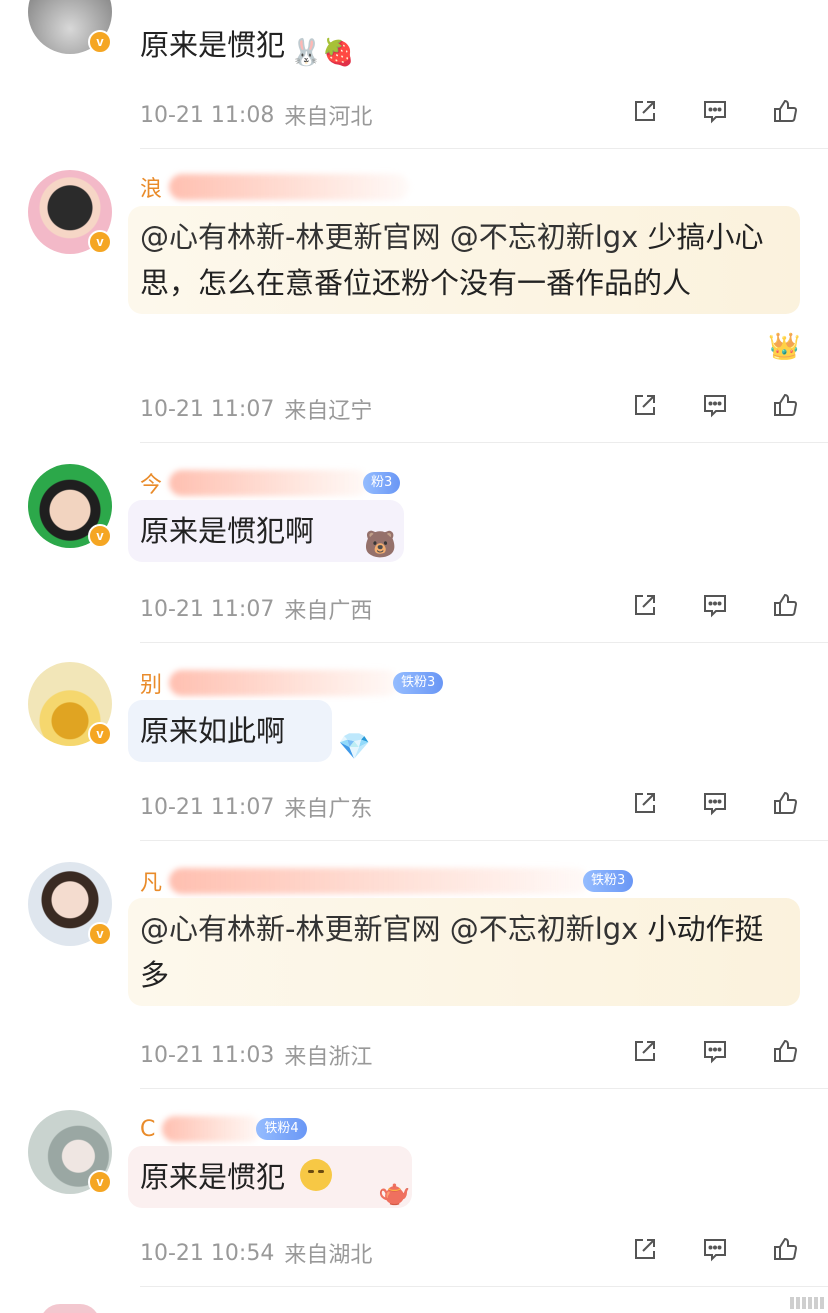  What do you see at coordinates (266, 531) in the screenshot?
I see `comment-bubble: 原来是惯犯啊` at bounding box center [266, 531].